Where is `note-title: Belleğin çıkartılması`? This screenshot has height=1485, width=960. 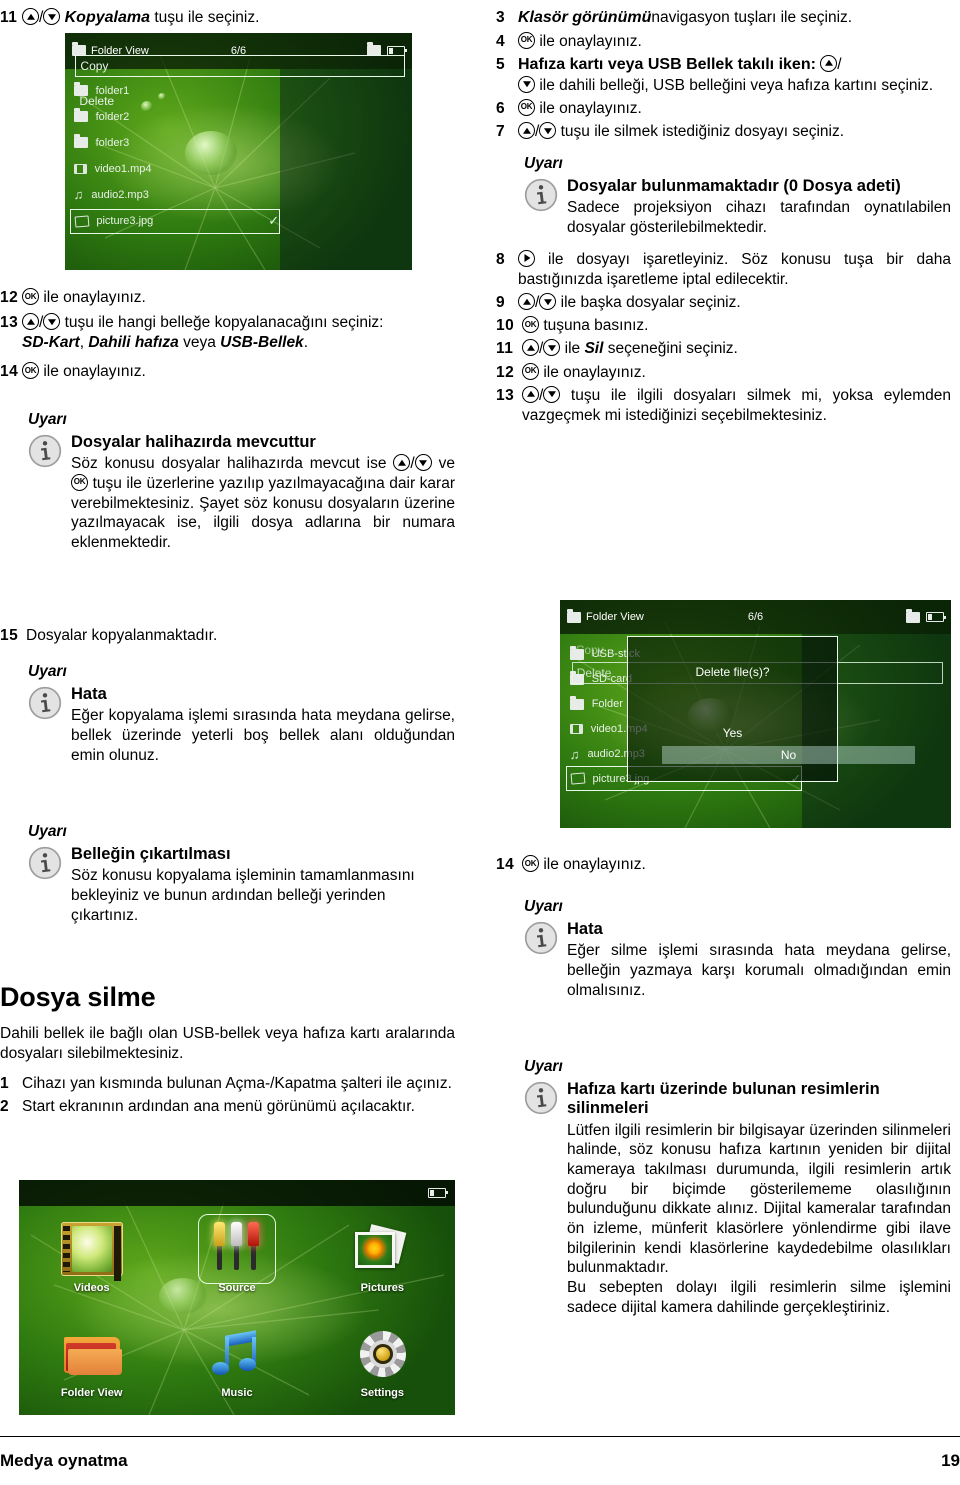
note-title: Belleğin çıkartılması is located at coordinates (151, 854).